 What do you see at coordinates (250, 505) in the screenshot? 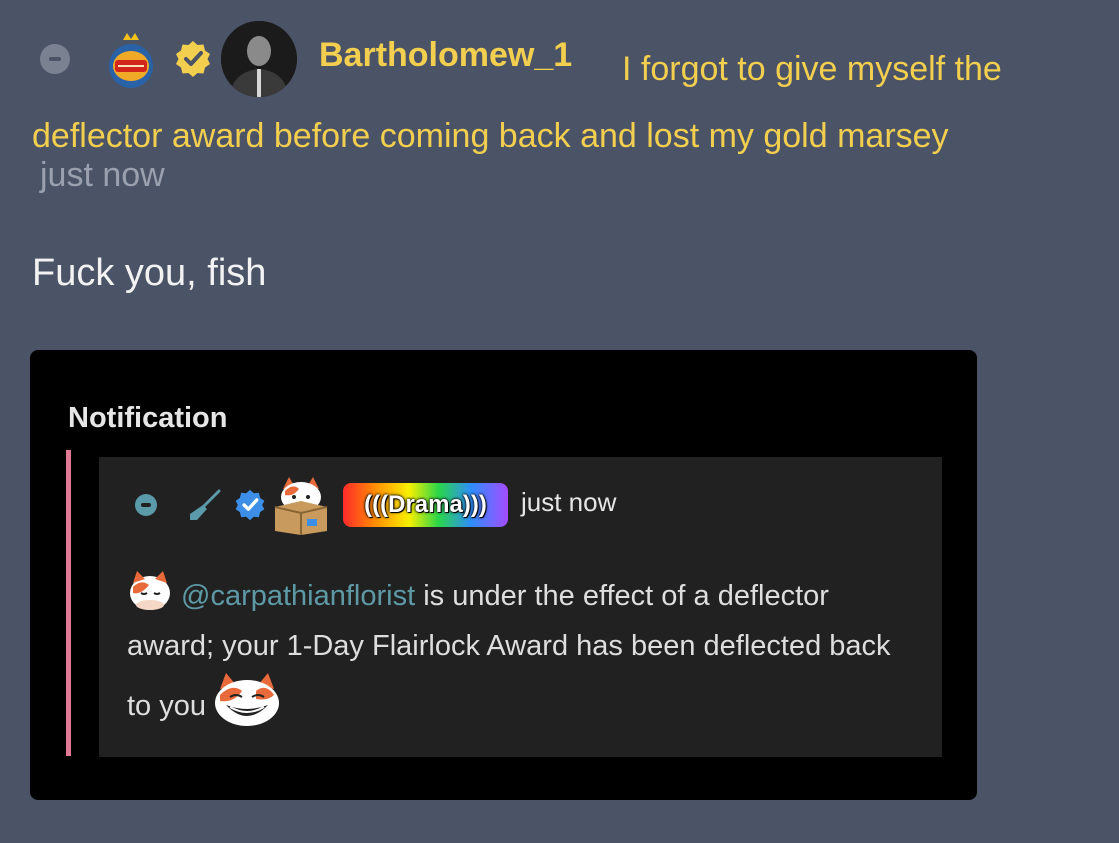
I see `verified-badge-icon` at bounding box center [250, 505].